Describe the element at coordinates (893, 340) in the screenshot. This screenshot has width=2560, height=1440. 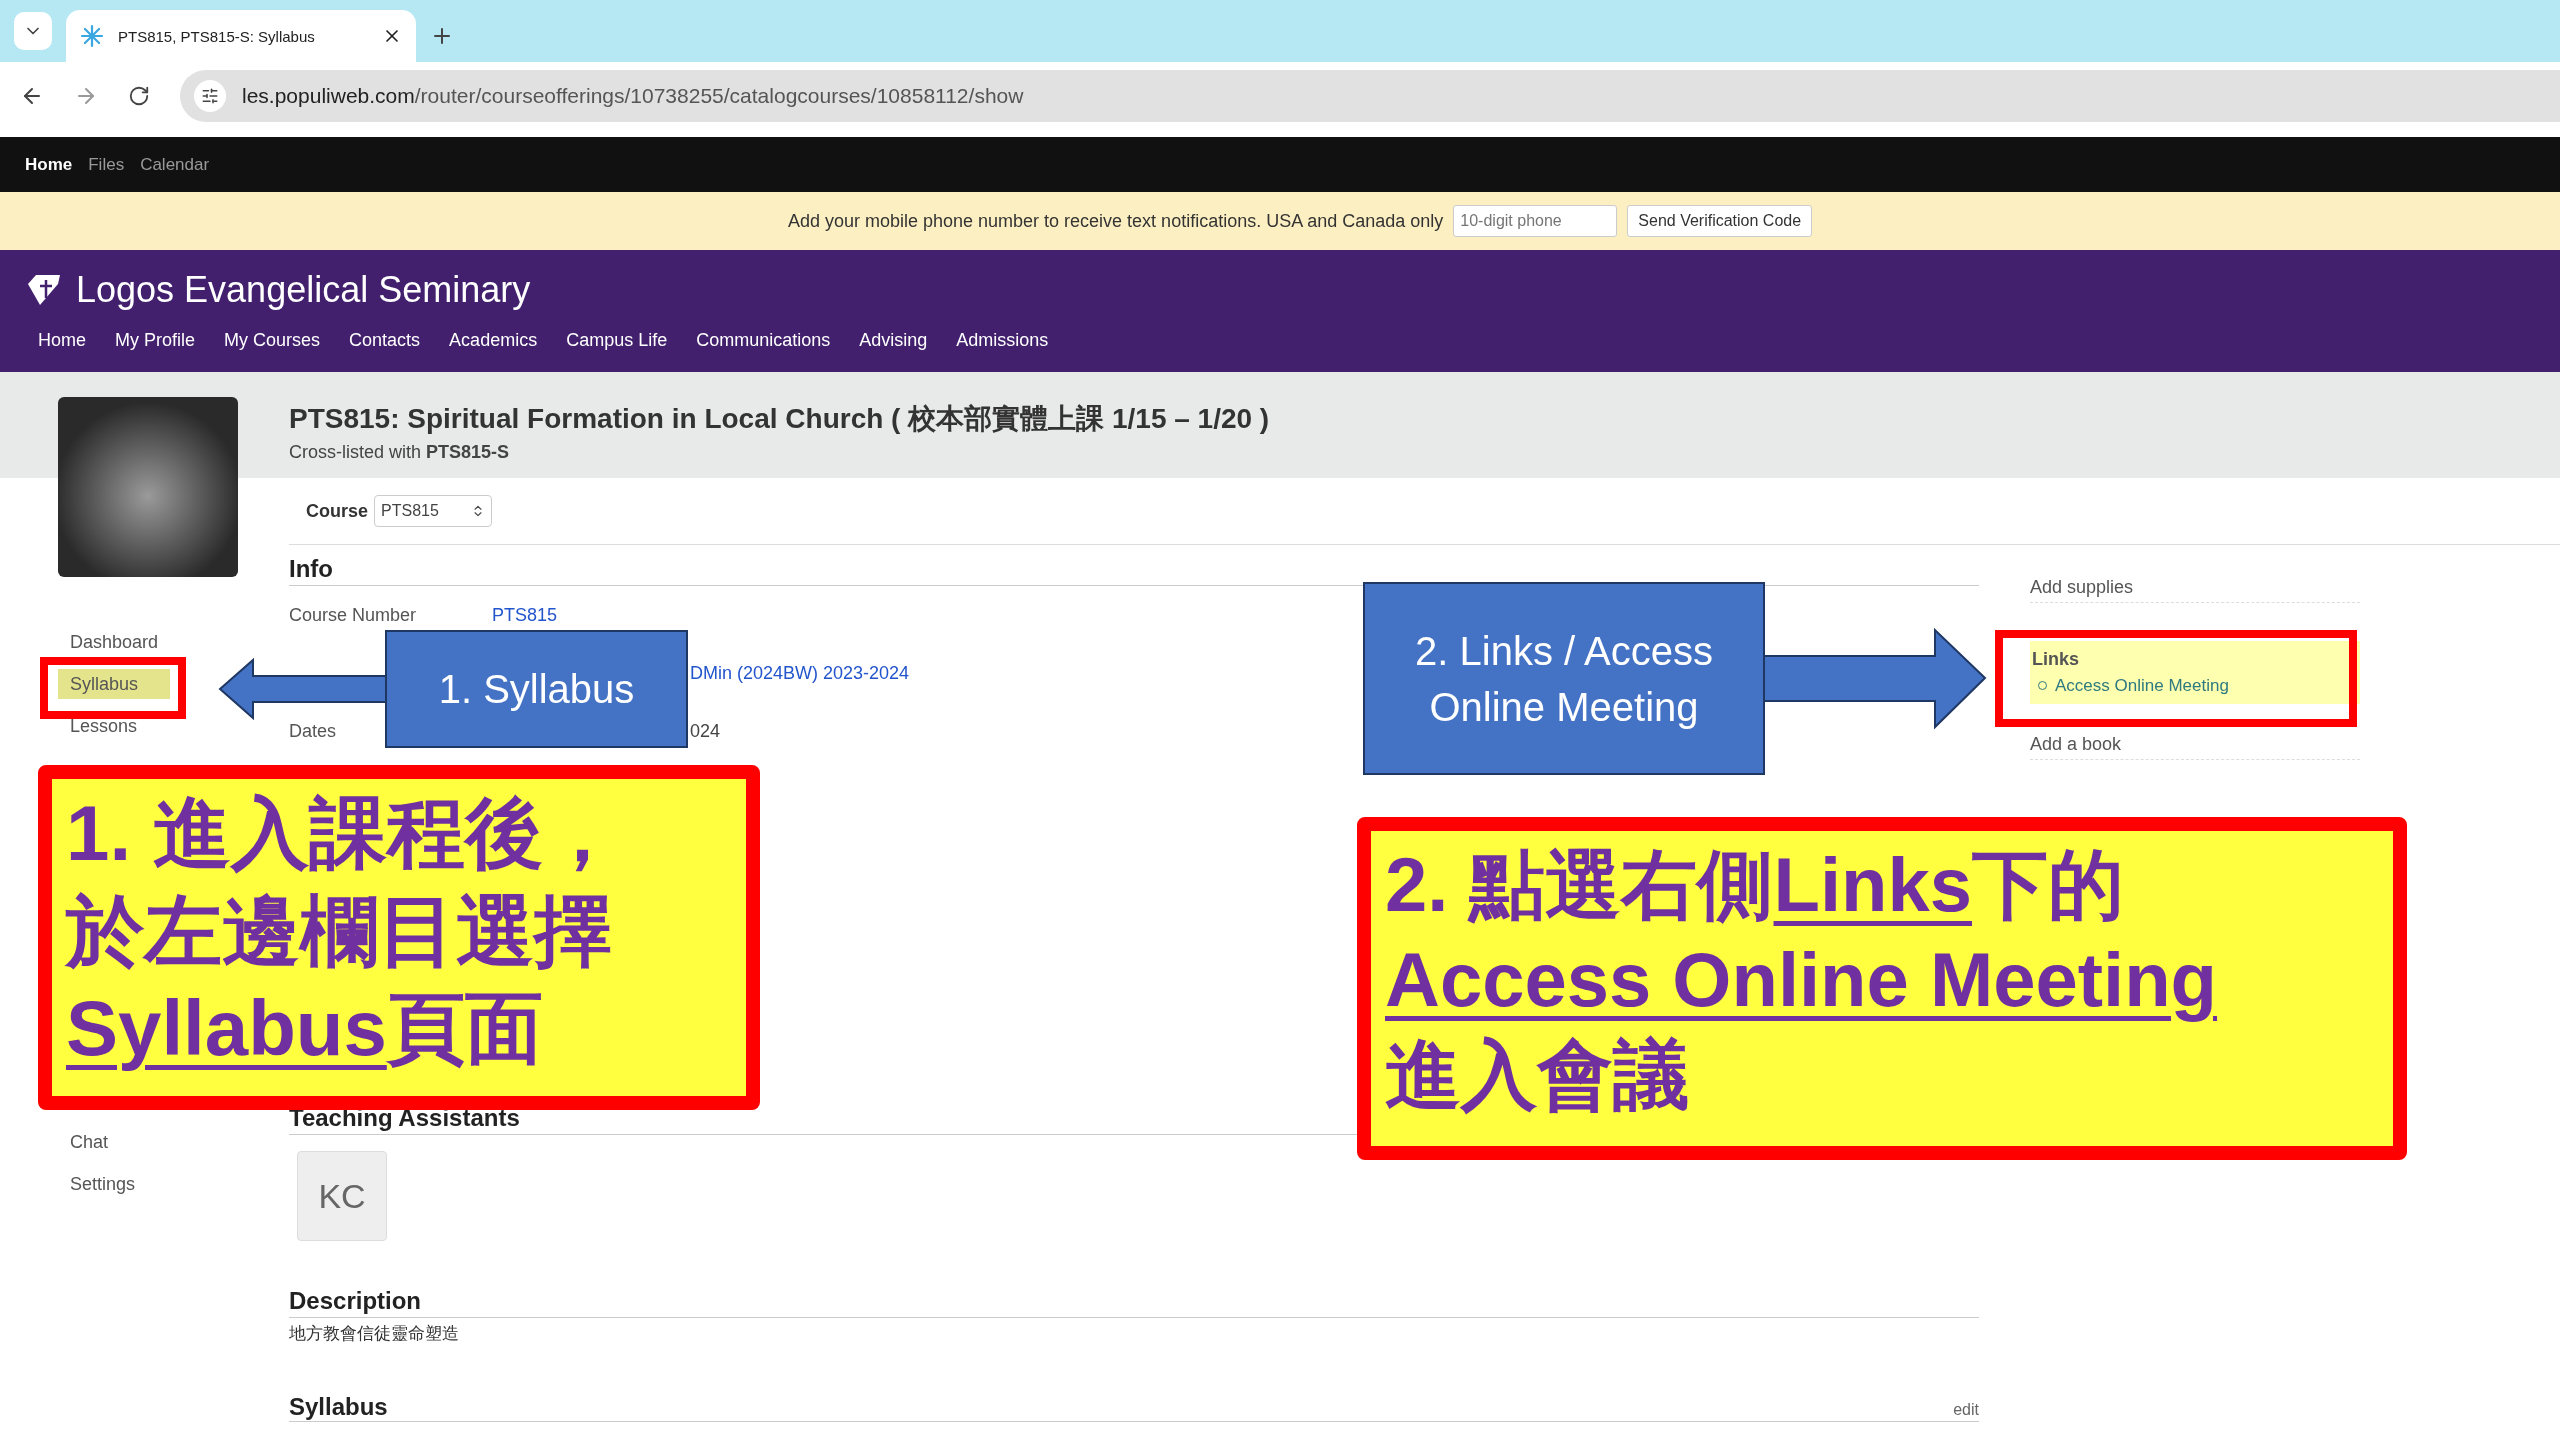
I see `main-nav-link: Advising` at that location.